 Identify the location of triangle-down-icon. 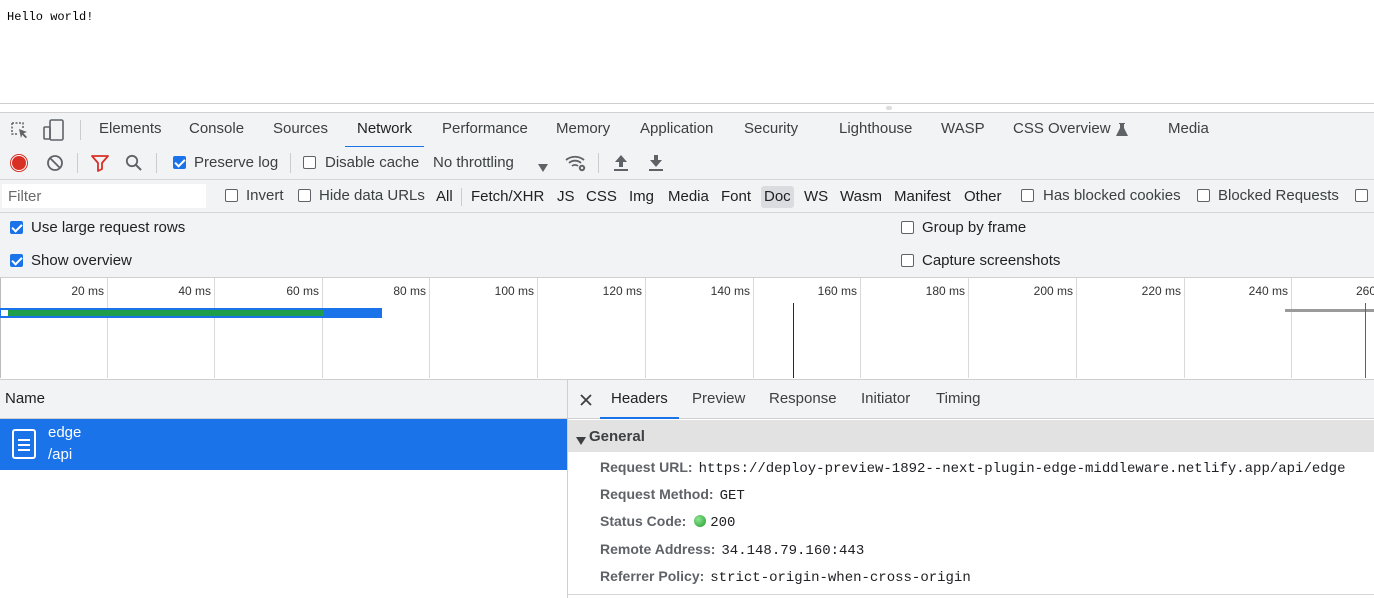
(581, 438).